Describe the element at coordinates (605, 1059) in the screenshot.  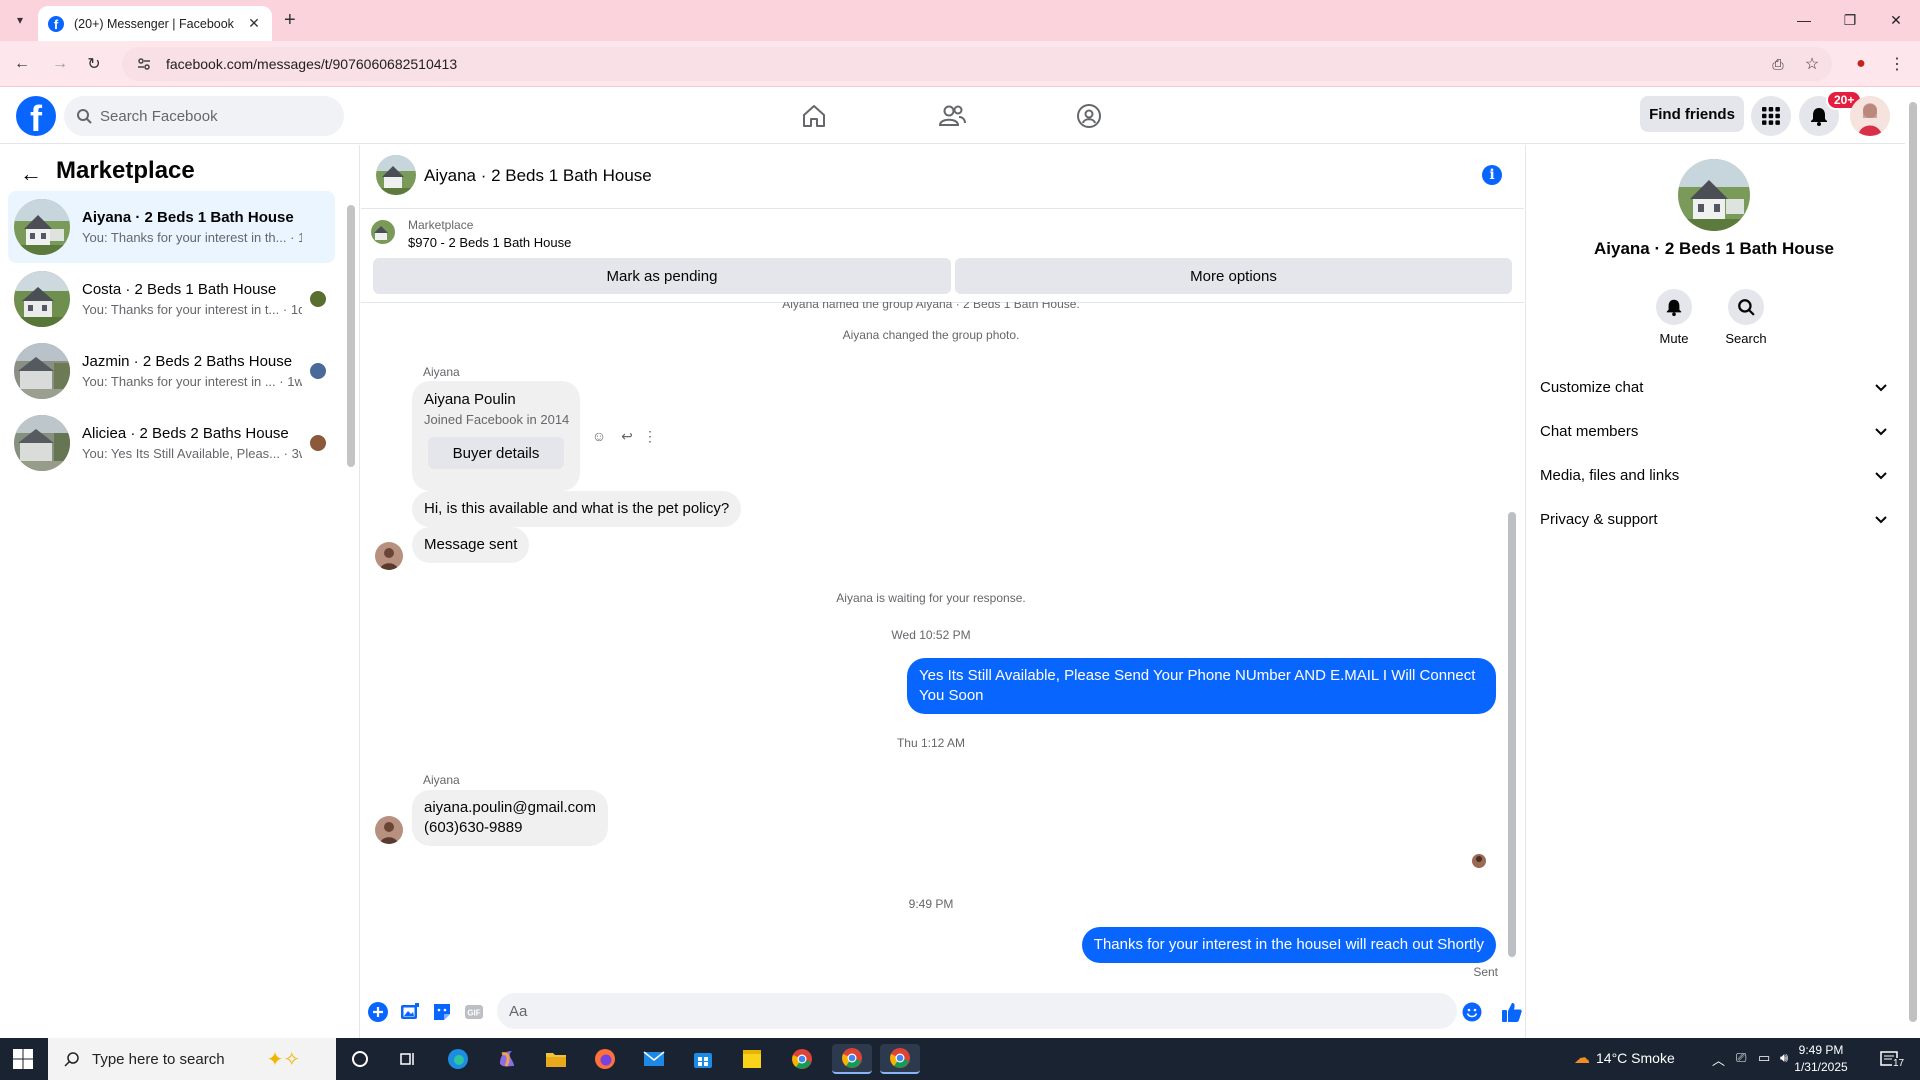
I see `firefox-icon` at that location.